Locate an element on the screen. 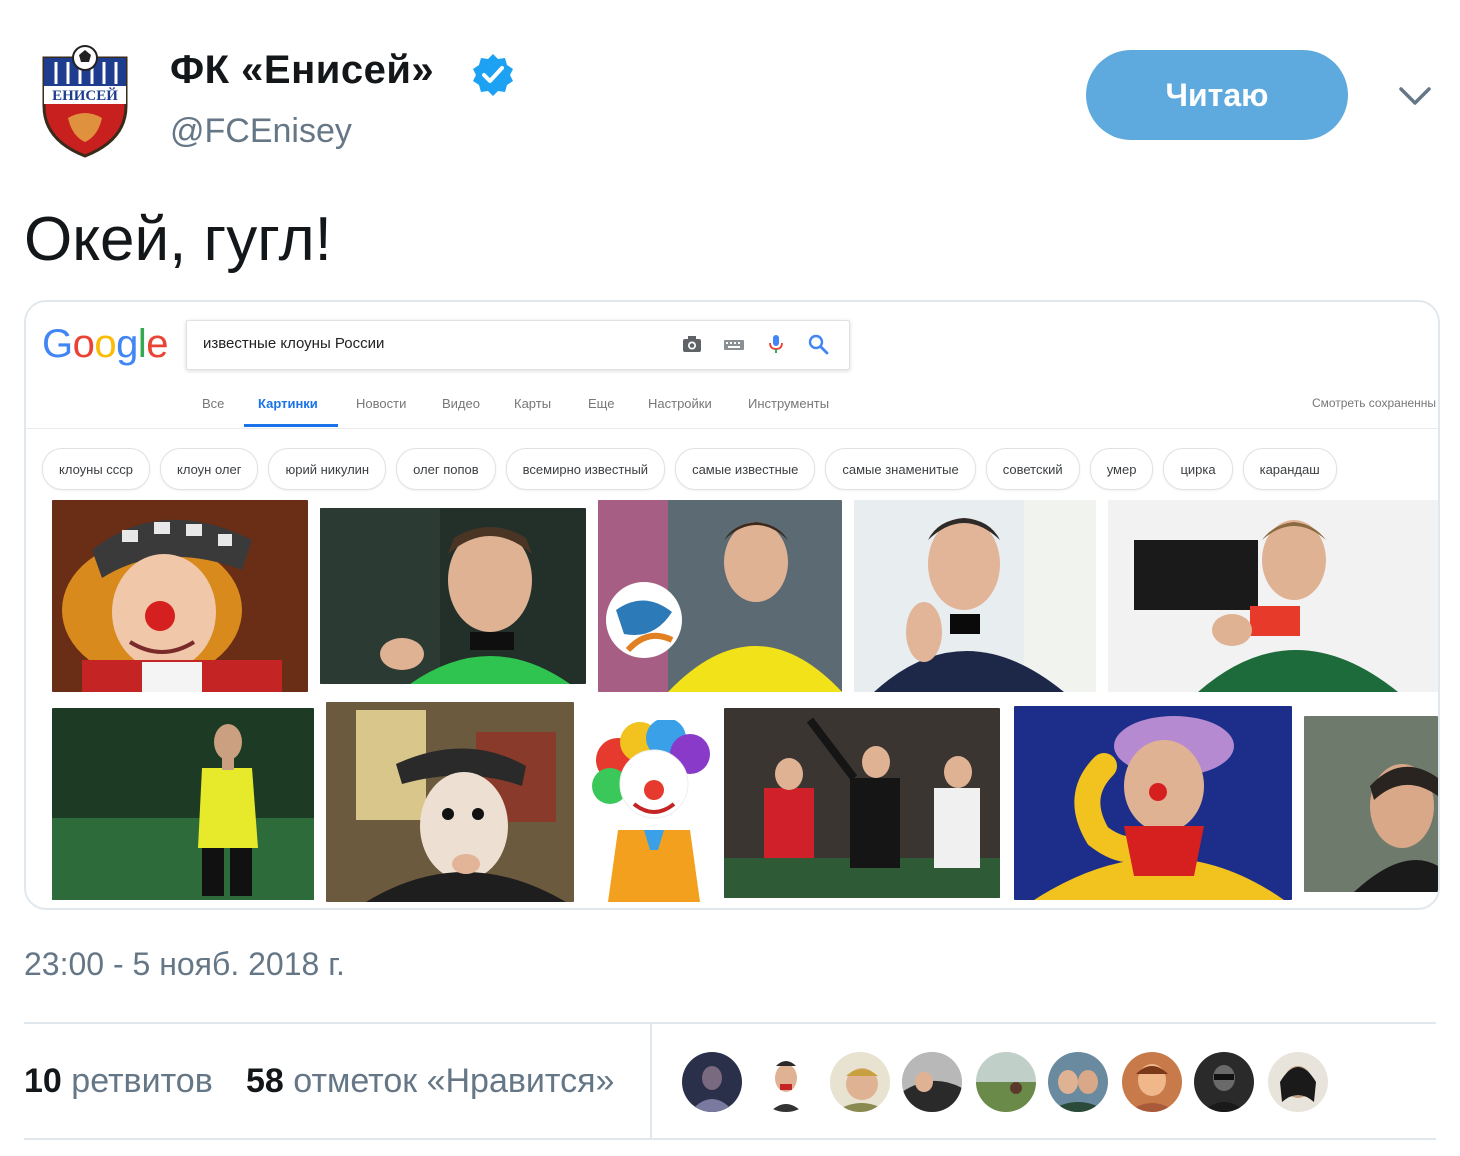 This screenshot has height=1156, width=1460. image-result-clown-portrait is located at coordinates (180, 596).